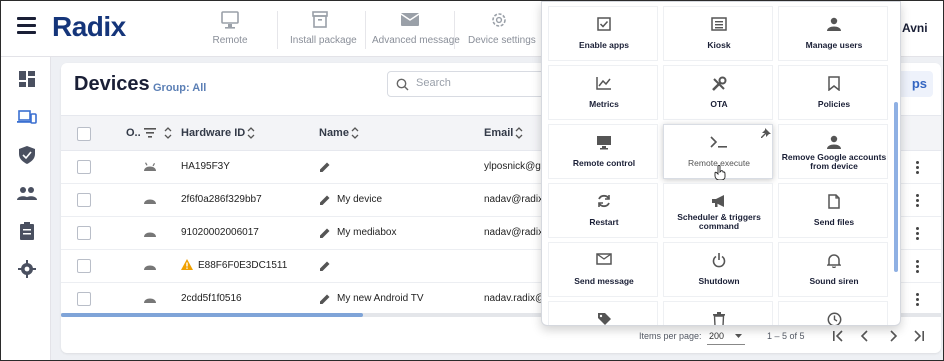  Describe the element at coordinates (133, 133) in the screenshot. I see `column-os: O..` at that location.